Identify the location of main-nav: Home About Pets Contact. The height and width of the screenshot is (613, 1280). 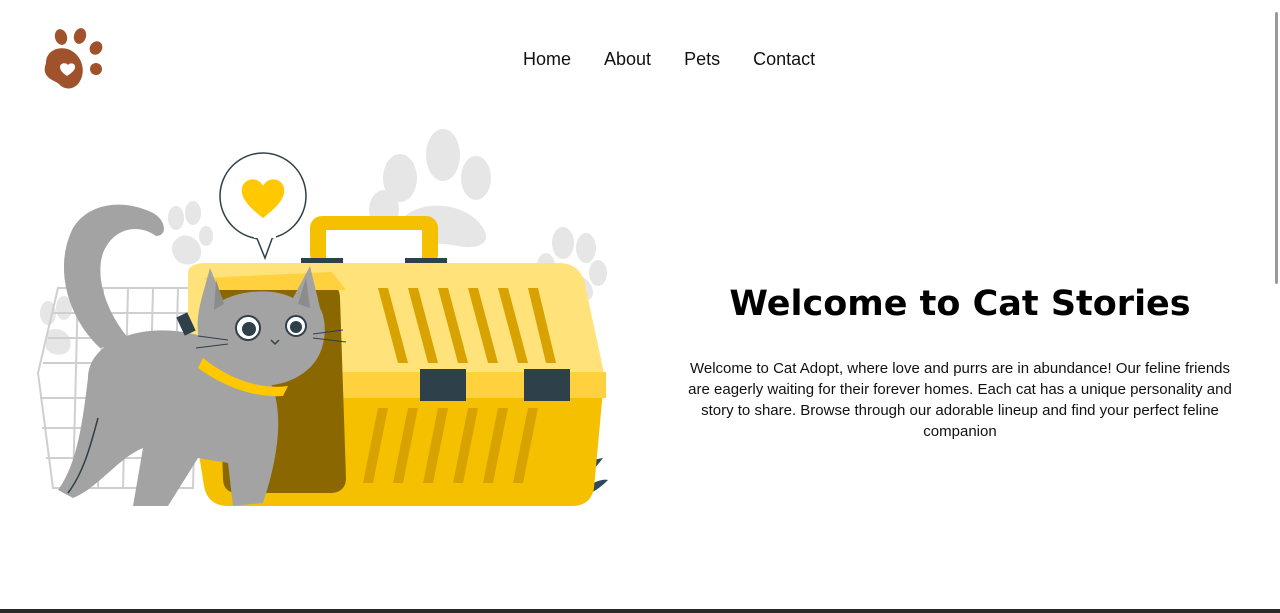
(669, 59).